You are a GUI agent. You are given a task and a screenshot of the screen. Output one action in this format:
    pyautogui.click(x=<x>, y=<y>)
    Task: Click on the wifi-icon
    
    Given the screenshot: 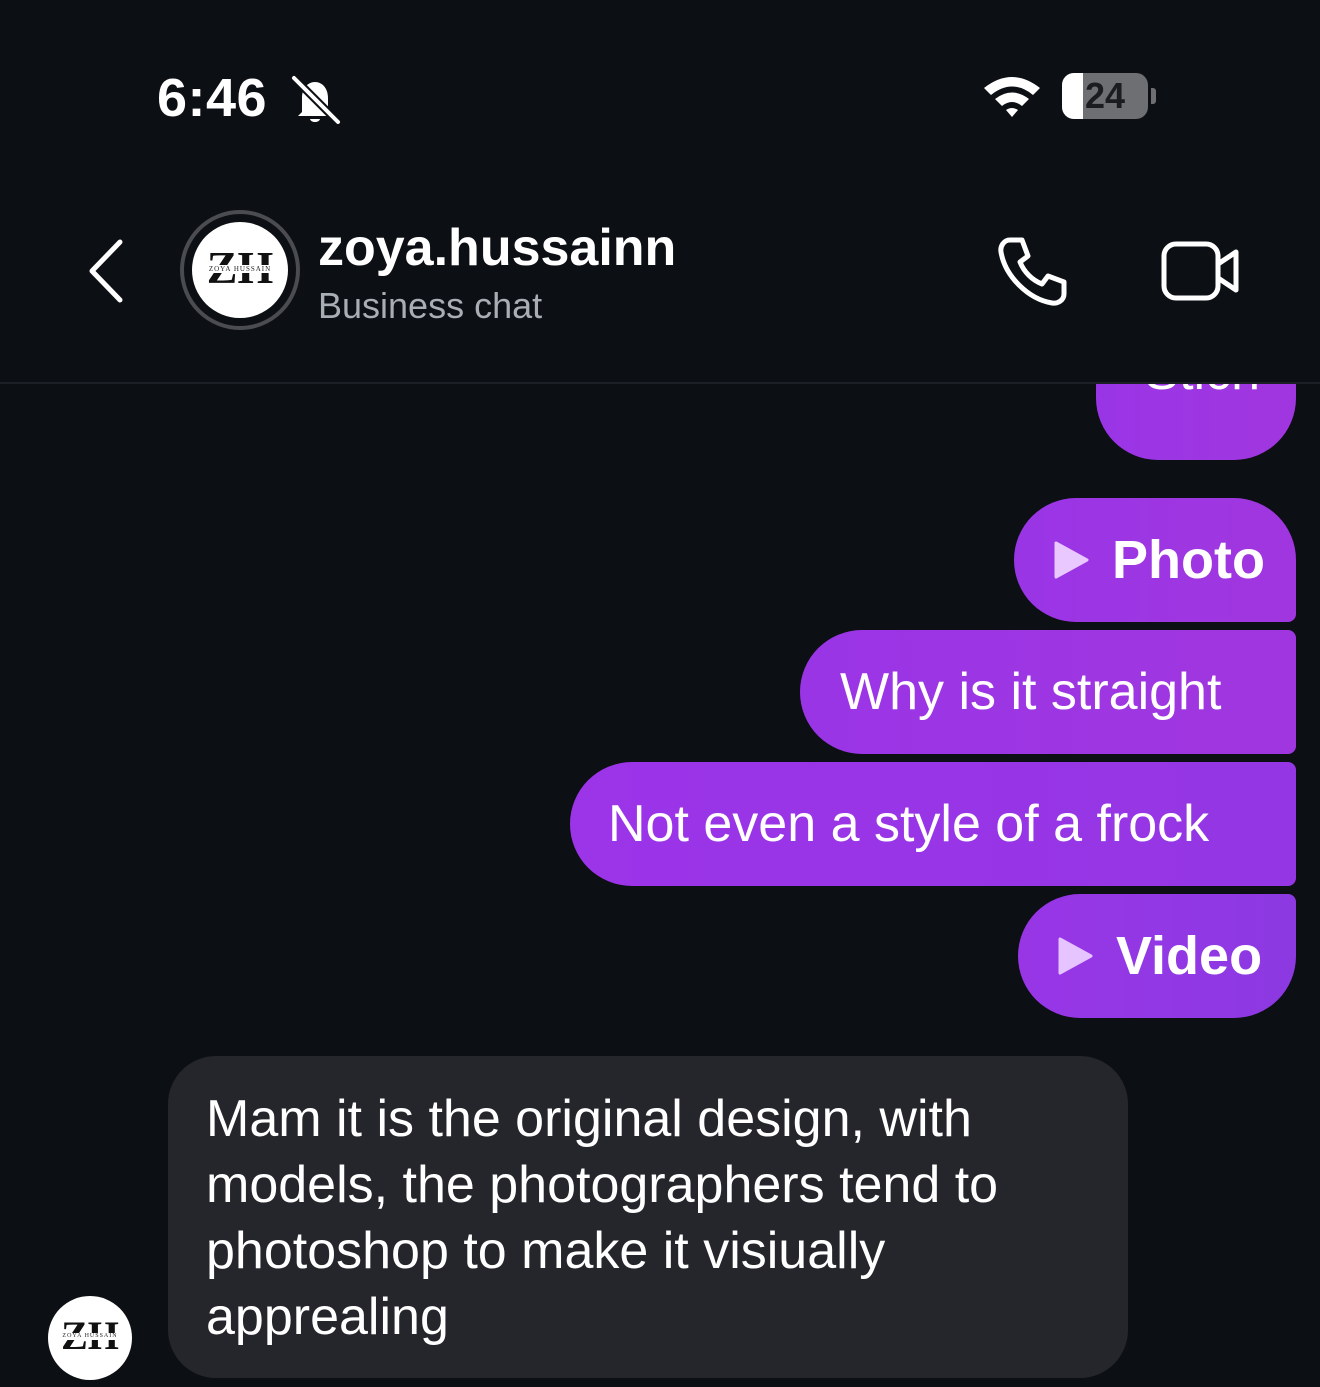 What is the action you would take?
    pyautogui.click(x=1012, y=97)
    